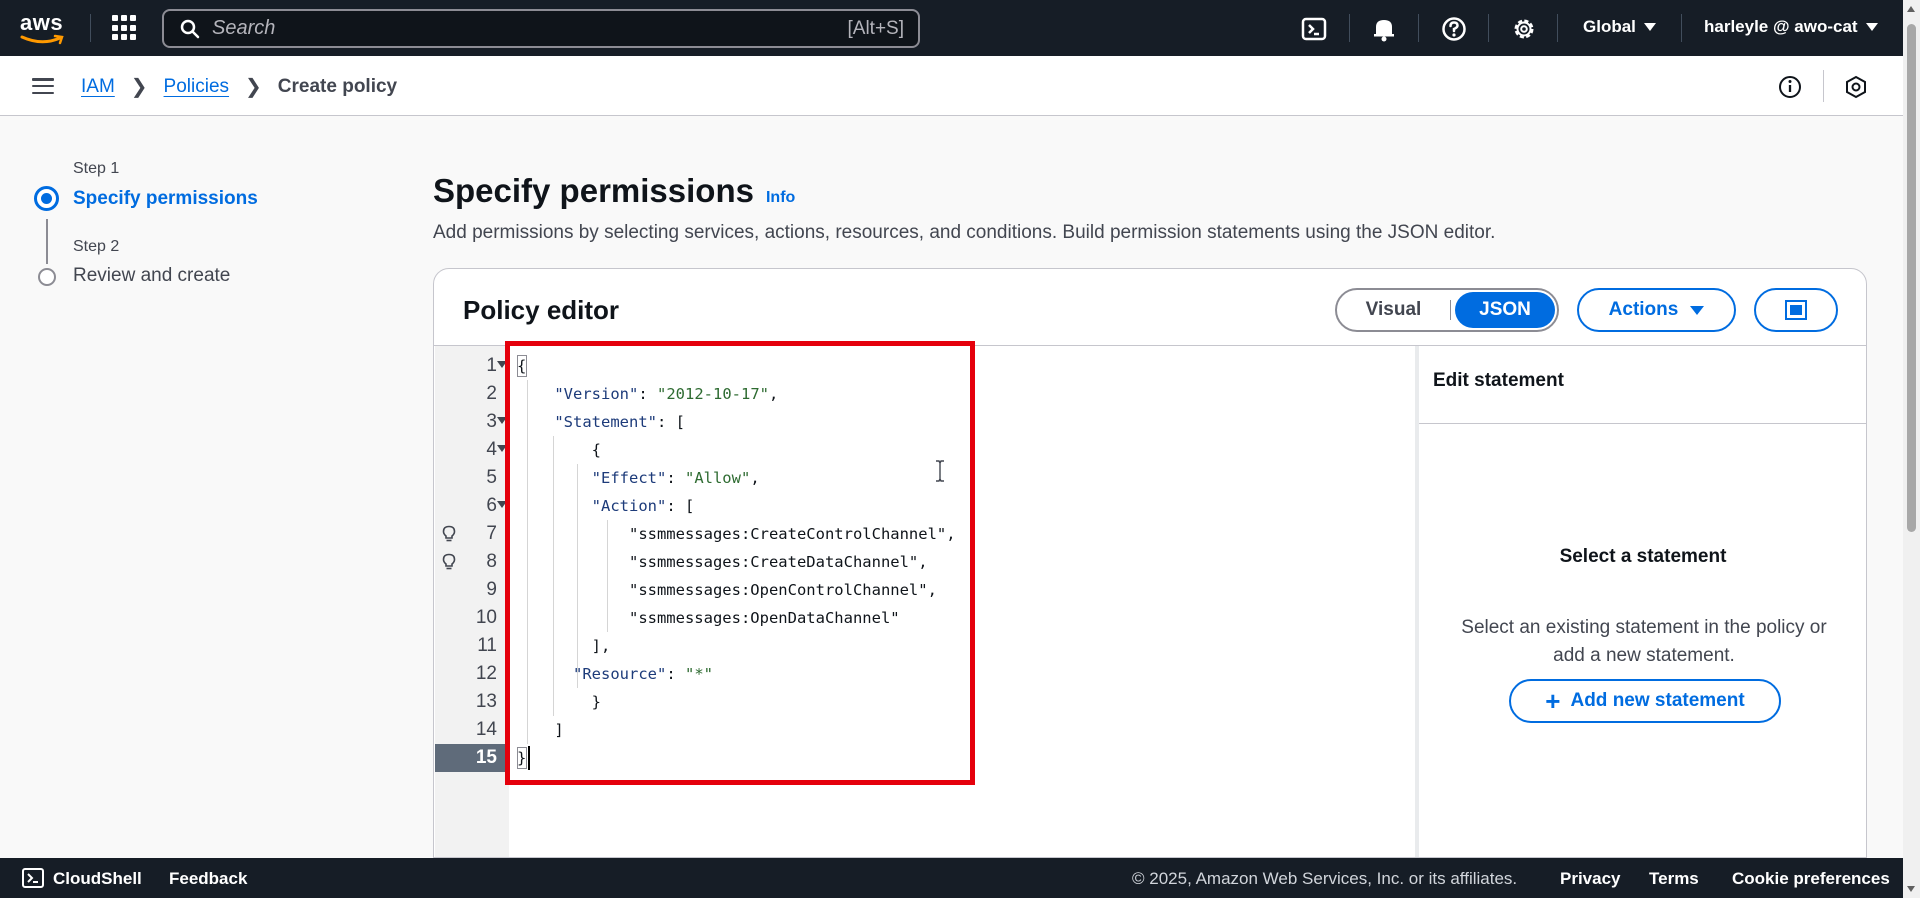 This screenshot has height=898, width=1920. Describe the element at coordinates (1524, 29) in the screenshot. I see `gear-icon` at that location.